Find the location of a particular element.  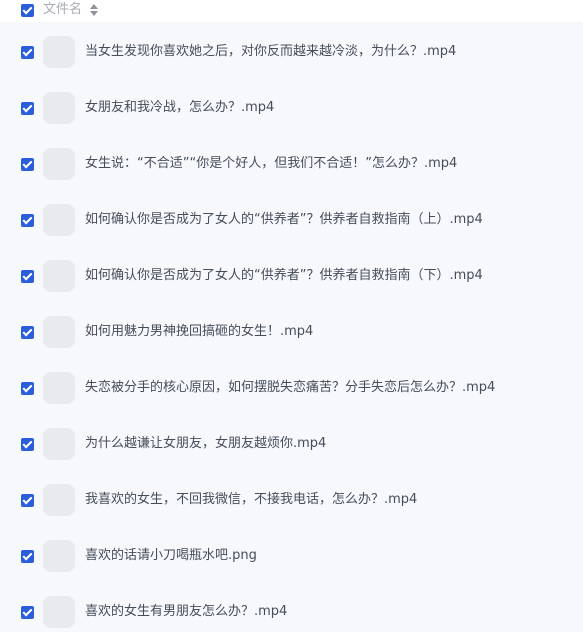

list-item: 如何用魅力男神挽回搞砸的女生！.mp4 is located at coordinates (291, 330).